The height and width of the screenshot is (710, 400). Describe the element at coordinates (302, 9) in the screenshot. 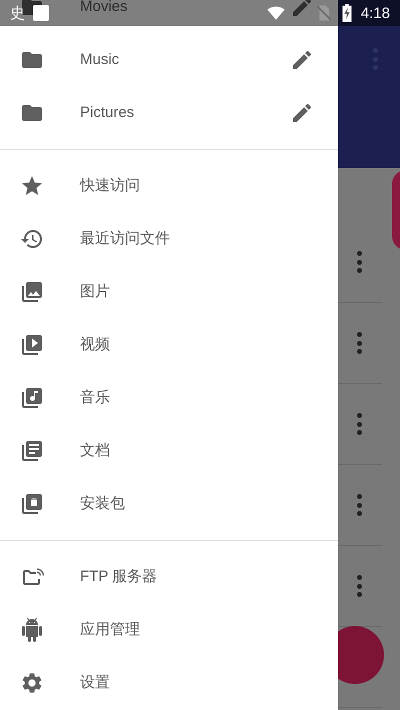

I see `edit-icon` at that location.